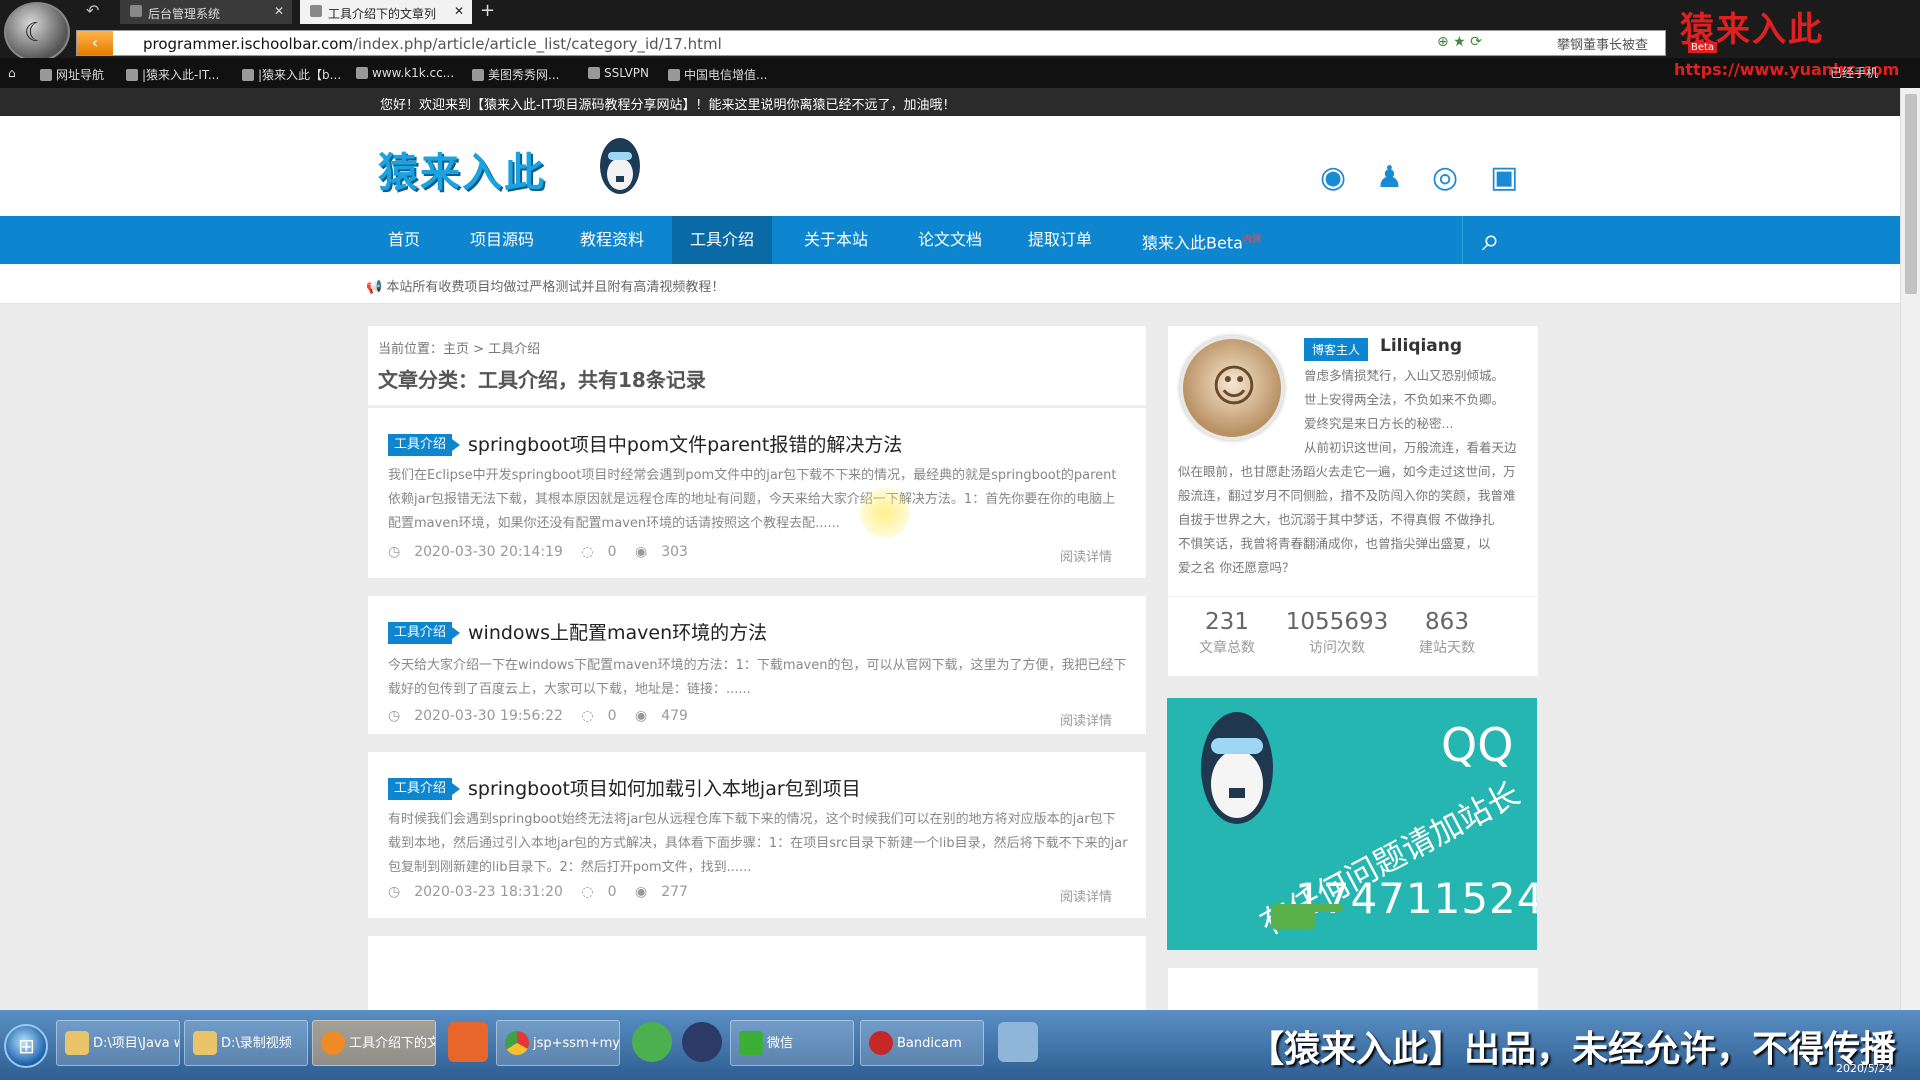  Describe the element at coordinates (1911, 194) in the screenshot. I see `scroll-thumb` at that location.